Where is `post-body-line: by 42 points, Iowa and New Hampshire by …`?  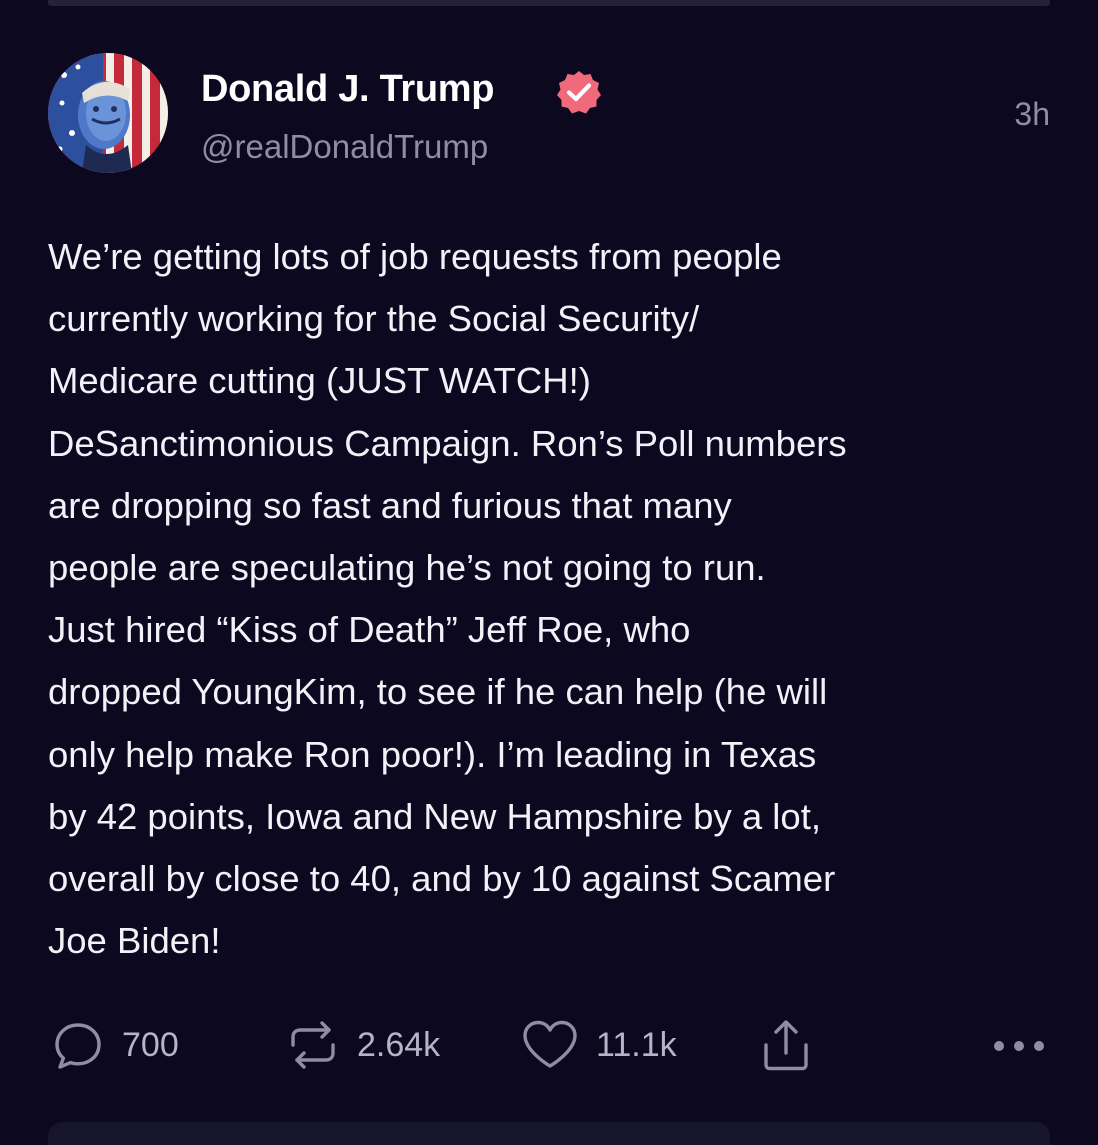 post-body-line: by 42 points, Iowa and New Hampshire by … is located at coordinates (434, 816).